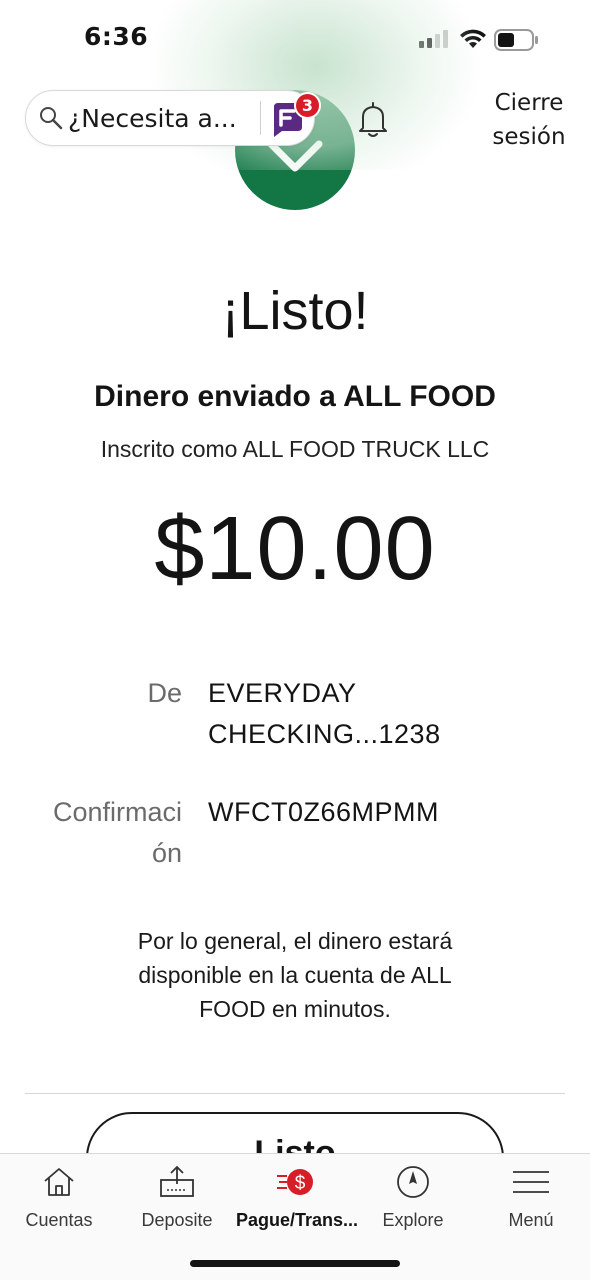 Image resolution: width=590 pixels, height=1280 pixels. What do you see at coordinates (177, 1220) in the screenshot?
I see `tab-label: Deposite` at bounding box center [177, 1220].